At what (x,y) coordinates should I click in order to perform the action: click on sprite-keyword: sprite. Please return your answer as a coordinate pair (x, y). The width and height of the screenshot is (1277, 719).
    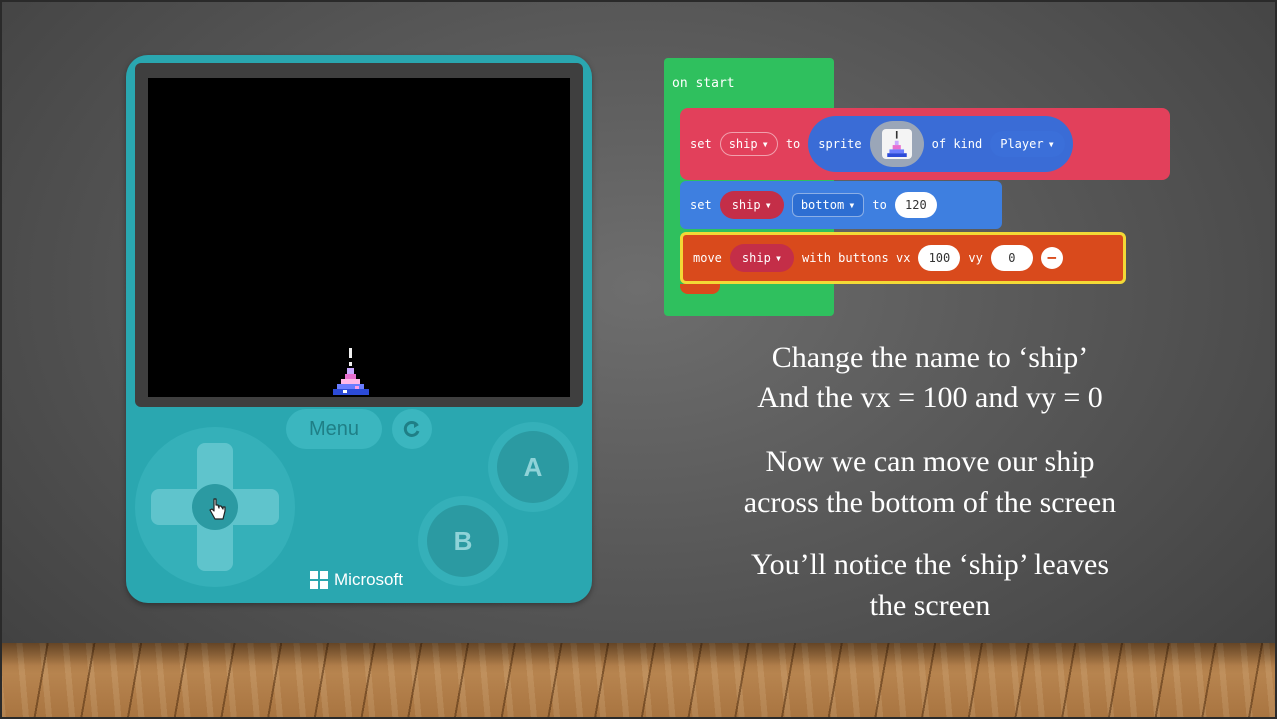
    Looking at the image, I should click on (840, 144).